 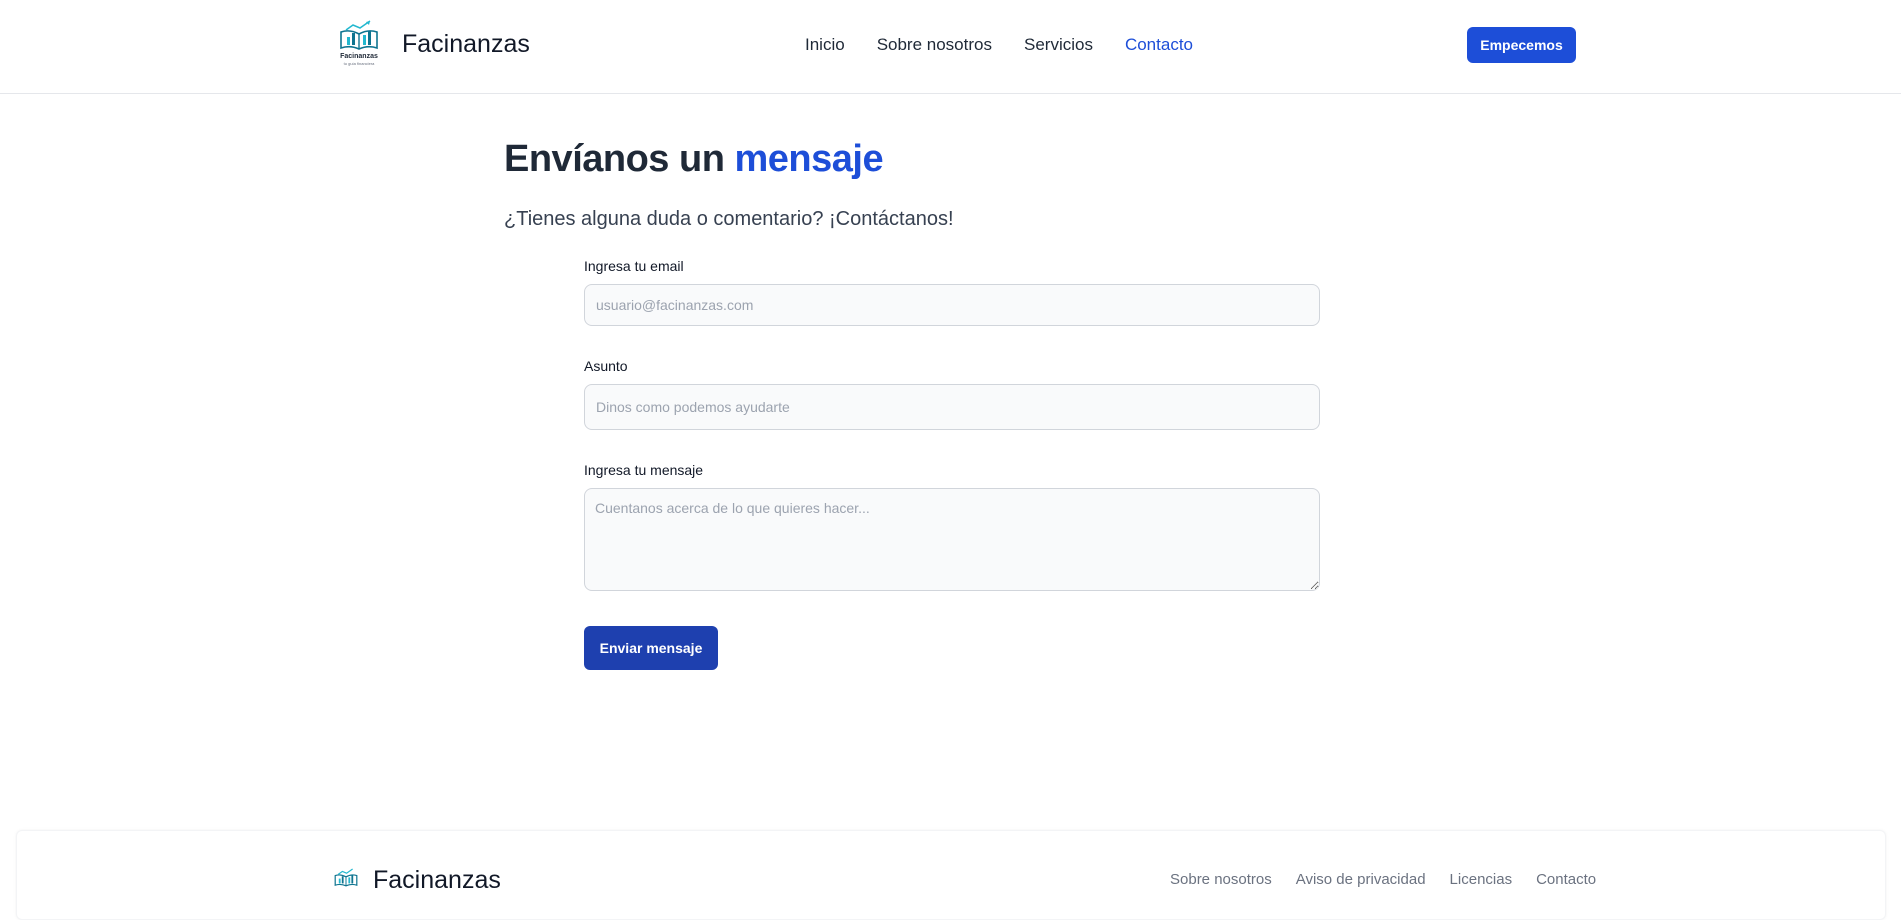 I want to click on message-textarea, so click(x=952, y=539).